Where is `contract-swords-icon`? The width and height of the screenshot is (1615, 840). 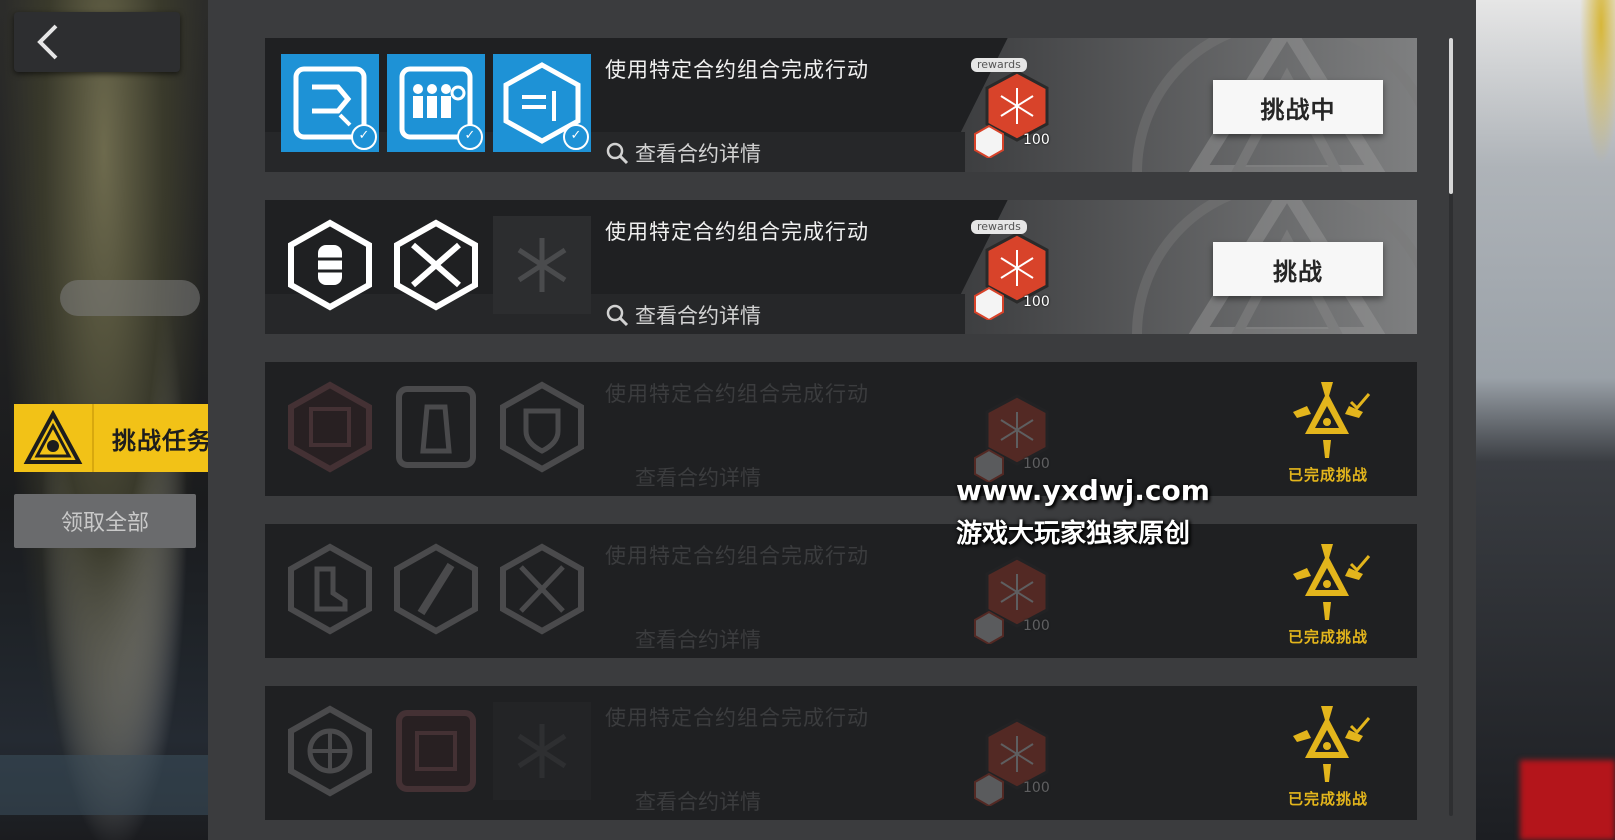 contract-swords-icon is located at coordinates (542, 589).